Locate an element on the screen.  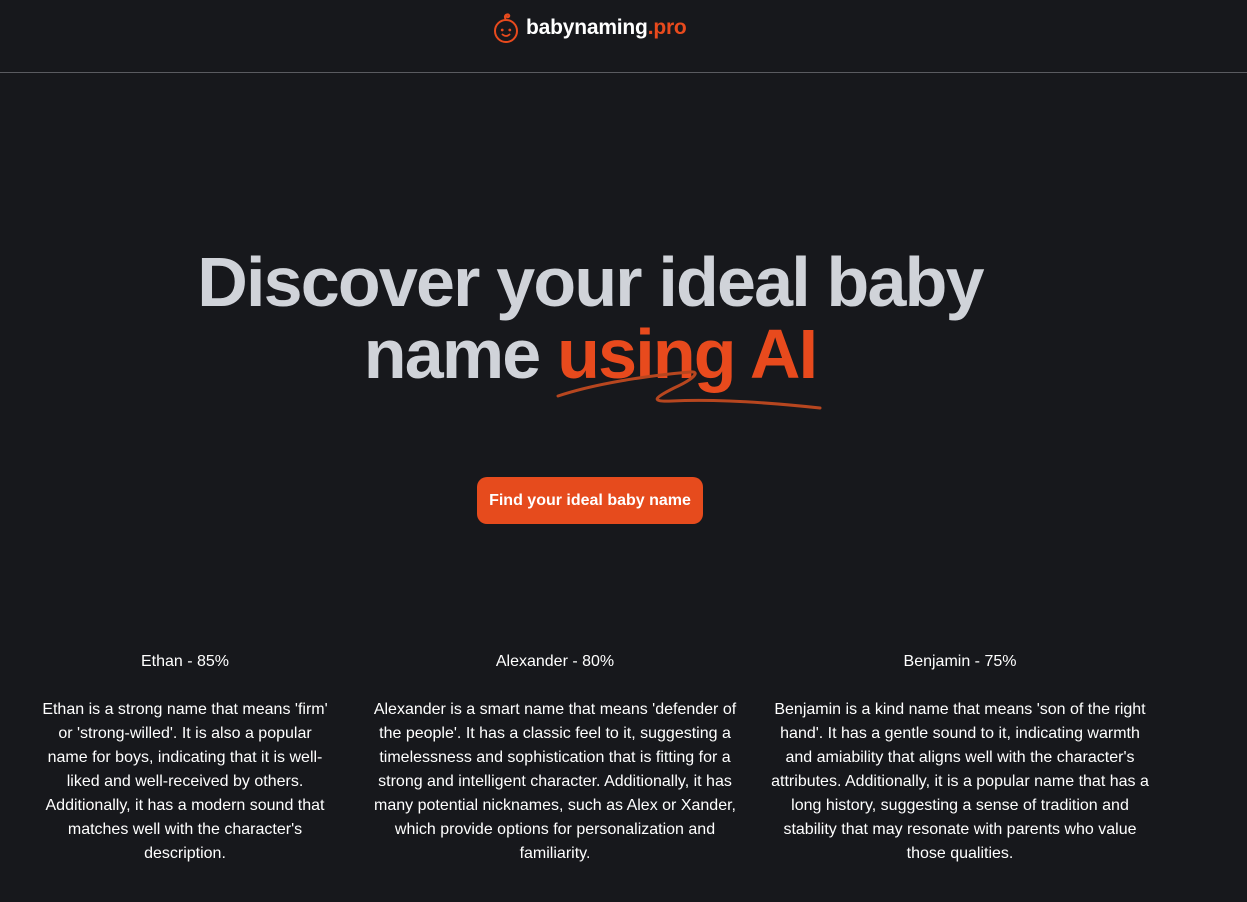
brand-logo-link: babynaming.pro is located at coordinates (589, 28).